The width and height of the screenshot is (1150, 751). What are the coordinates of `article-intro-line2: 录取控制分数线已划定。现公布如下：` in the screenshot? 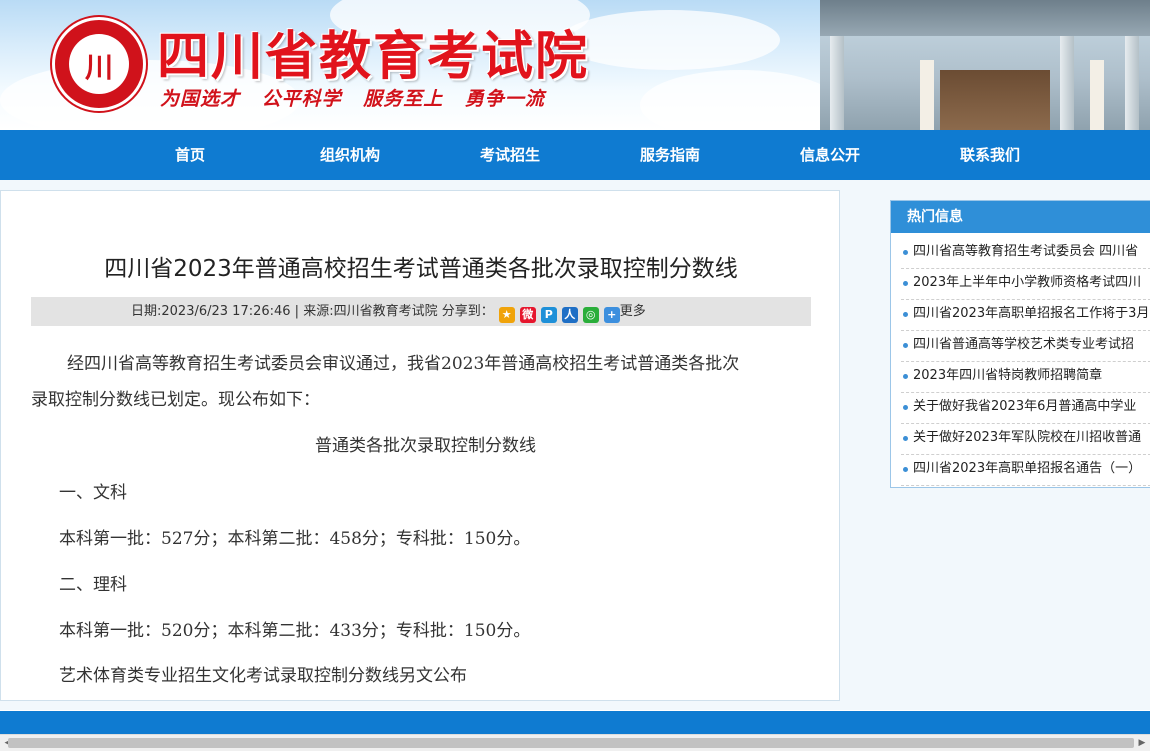 It's located at (175, 400).